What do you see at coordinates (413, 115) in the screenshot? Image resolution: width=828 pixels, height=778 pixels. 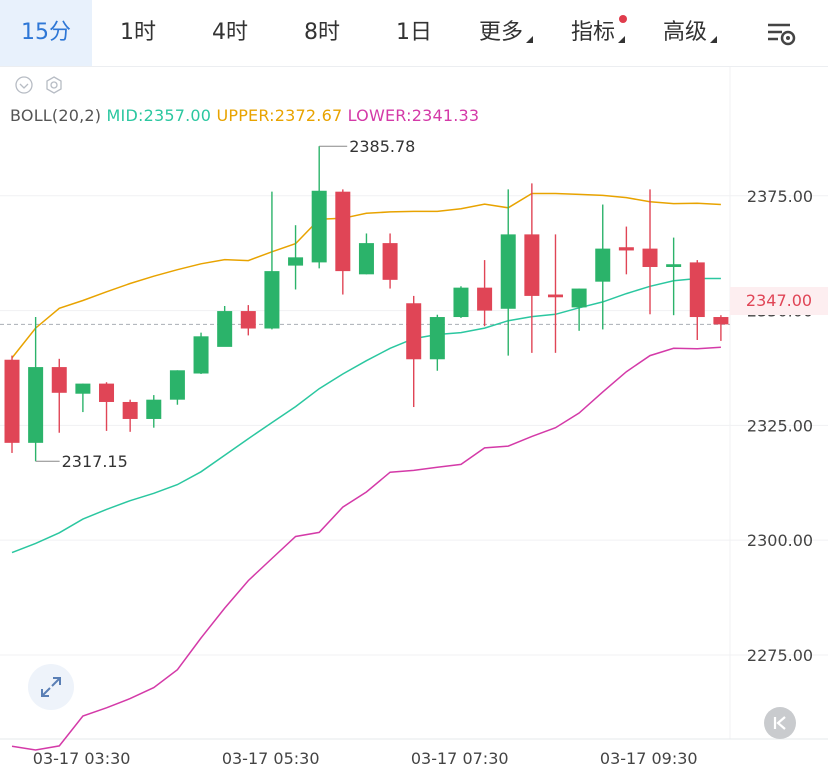 I see `legend-lower: LOWER:2341.33` at bounding box center [413, 115].